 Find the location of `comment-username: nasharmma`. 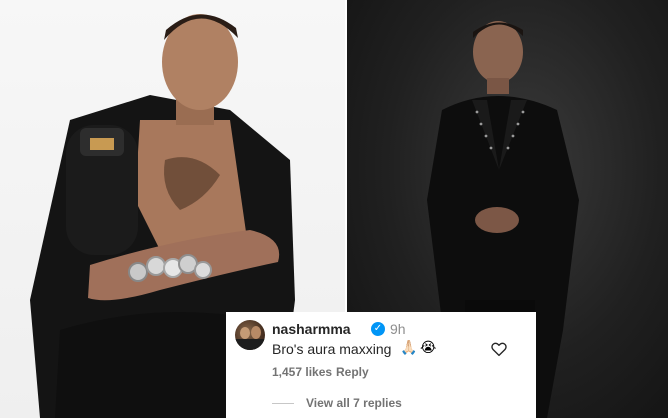

comment-username: nasharmma is located at coordinates (311, 329).